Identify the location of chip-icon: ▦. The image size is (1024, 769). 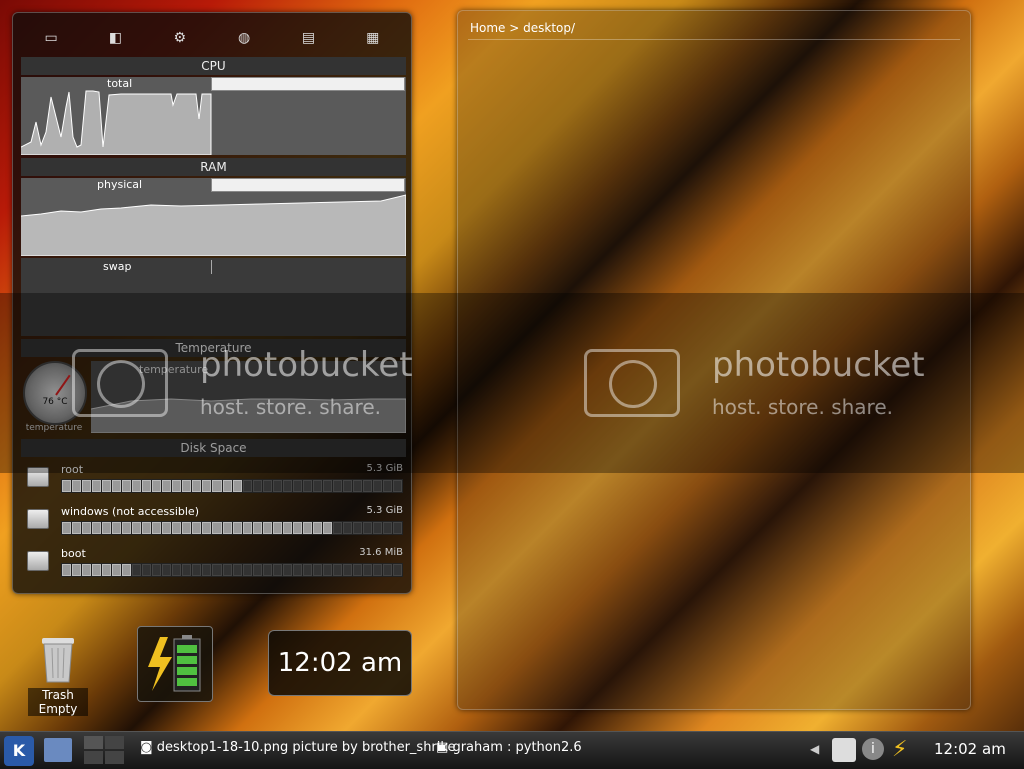
(373, 38).